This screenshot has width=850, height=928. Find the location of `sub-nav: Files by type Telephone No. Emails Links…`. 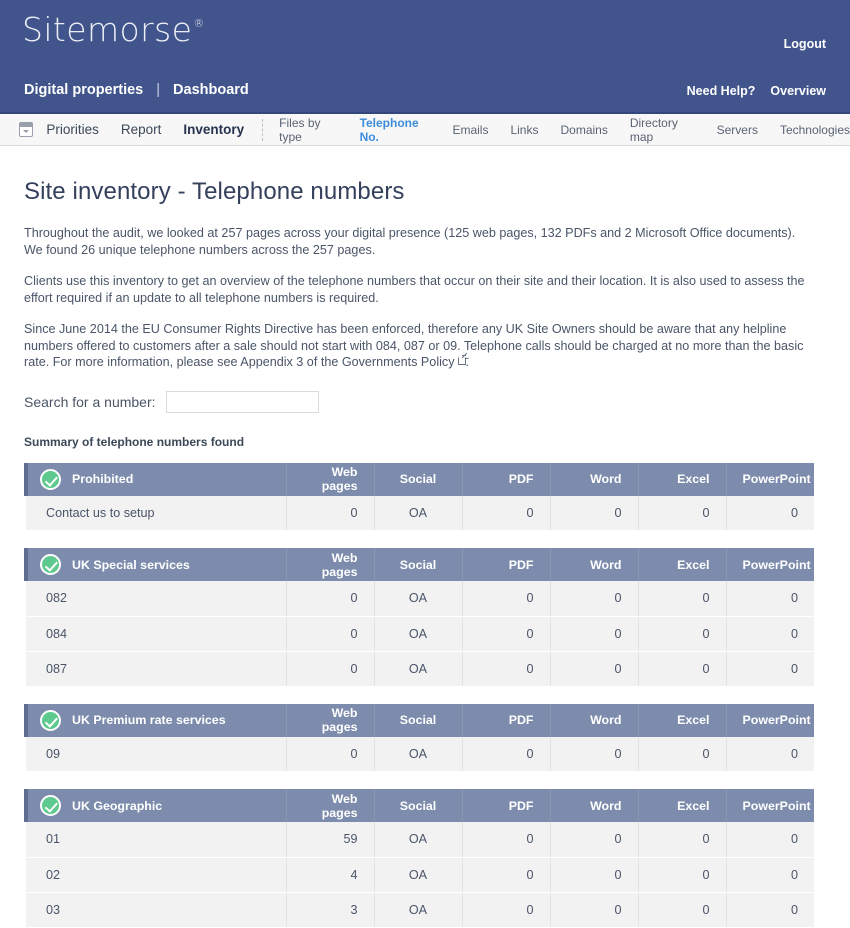

sub-nav: Files by type Telephone No. Emails Links… is located at coordinates (564, 130).